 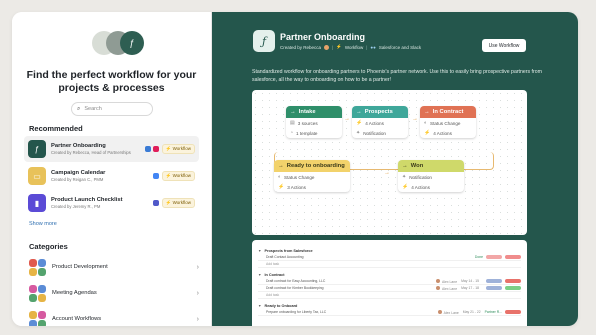 I want to click on stage-header: → Won, so click(x=431, y=166).